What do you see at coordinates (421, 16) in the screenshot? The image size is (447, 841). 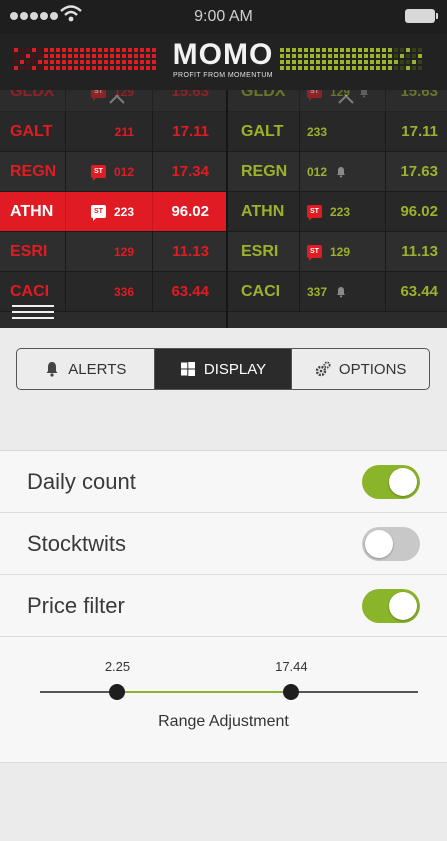 I see `battery-icon` at bounding box center [421, 16].